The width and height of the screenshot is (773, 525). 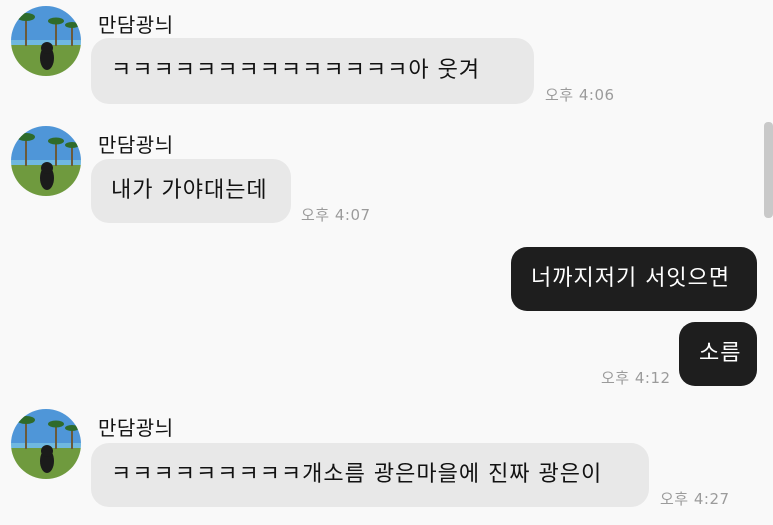 What do you see at coordinates (634, 279) in the screenshot?
I see `outgoing-message-bubble: 너까지저기 서잇으면` at bounding box center [634, 279].